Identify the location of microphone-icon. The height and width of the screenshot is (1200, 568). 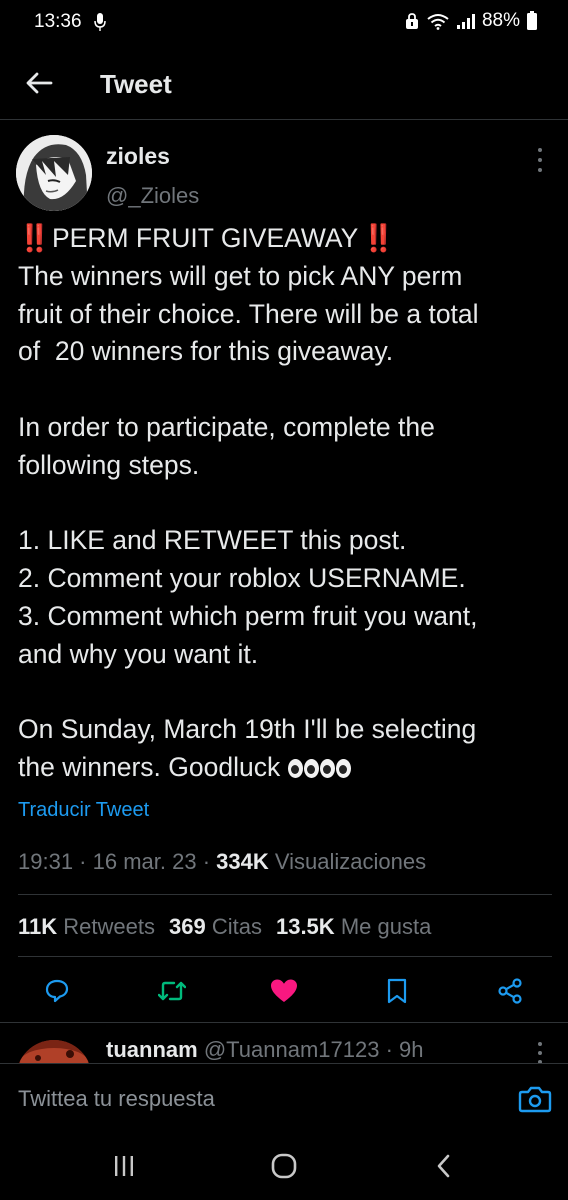
(100, 22).